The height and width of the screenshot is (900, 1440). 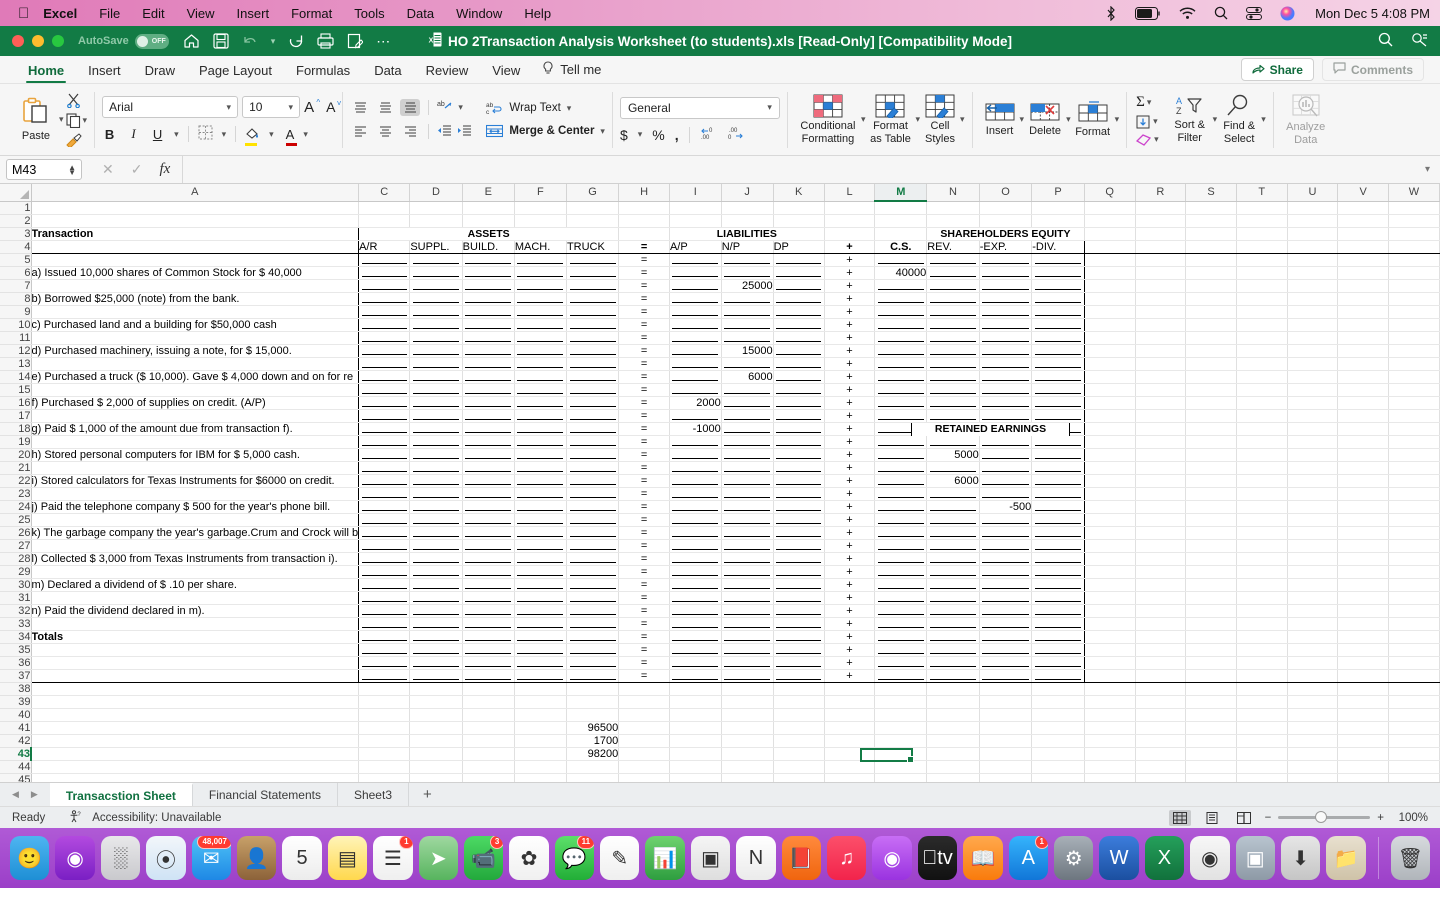 What do you see at coordinates (849, 546) in the screenshot?
I see `cell-L27: +` at bounding box center [849, 546].